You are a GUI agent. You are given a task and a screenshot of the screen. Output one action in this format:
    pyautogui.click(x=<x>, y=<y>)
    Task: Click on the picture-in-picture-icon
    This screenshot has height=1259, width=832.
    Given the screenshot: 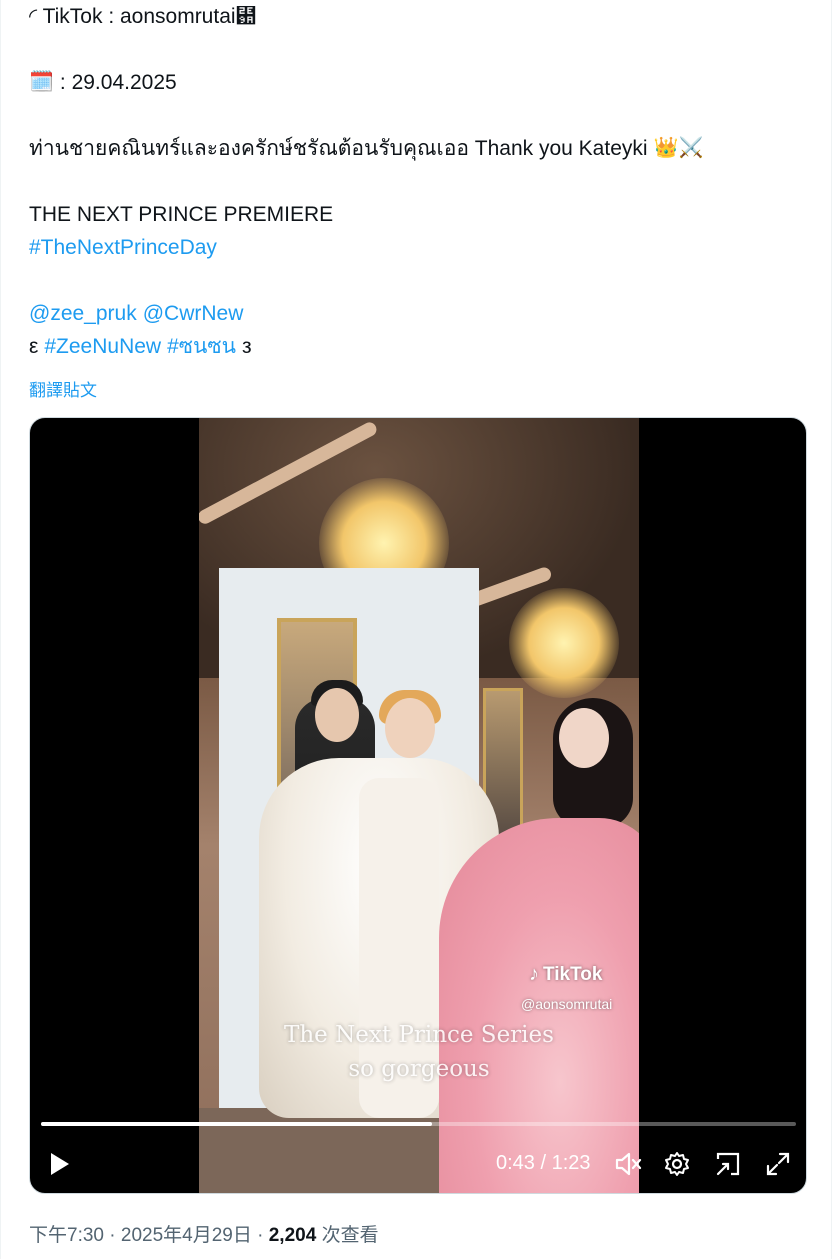 What is the action you would take?
    pyautogui.click(x=728, y=1164)
    